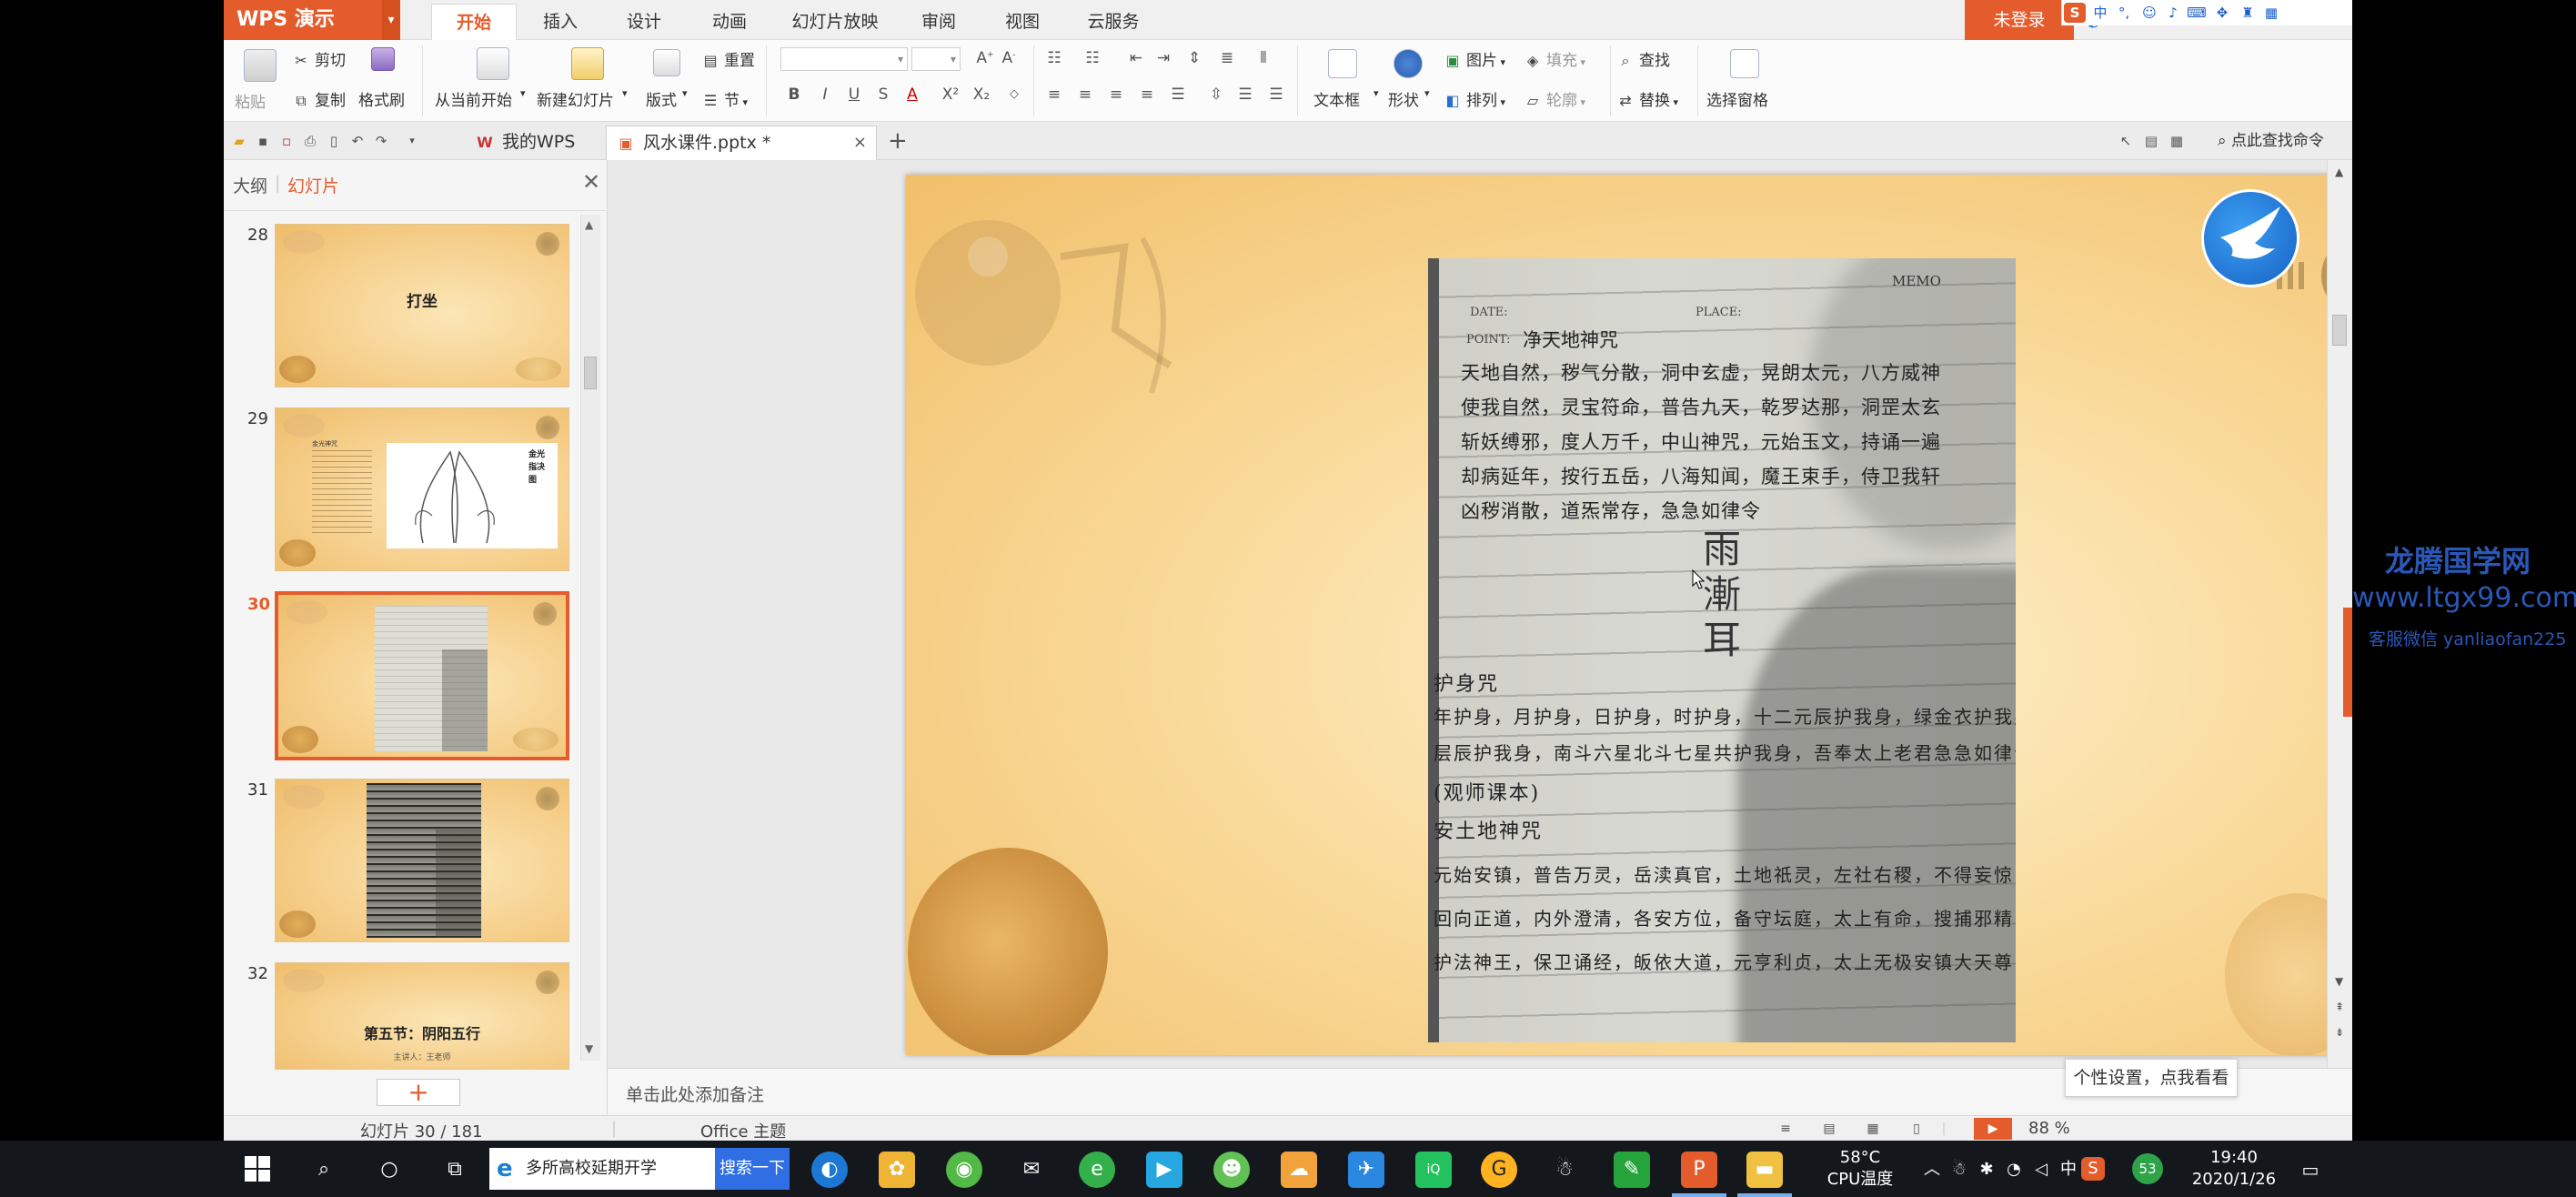 This screenshot has height=1197, width=2576. Describe the element at coordinates (1499, 1170) in the screenshot. I see `g-app-icon: G` at that location.